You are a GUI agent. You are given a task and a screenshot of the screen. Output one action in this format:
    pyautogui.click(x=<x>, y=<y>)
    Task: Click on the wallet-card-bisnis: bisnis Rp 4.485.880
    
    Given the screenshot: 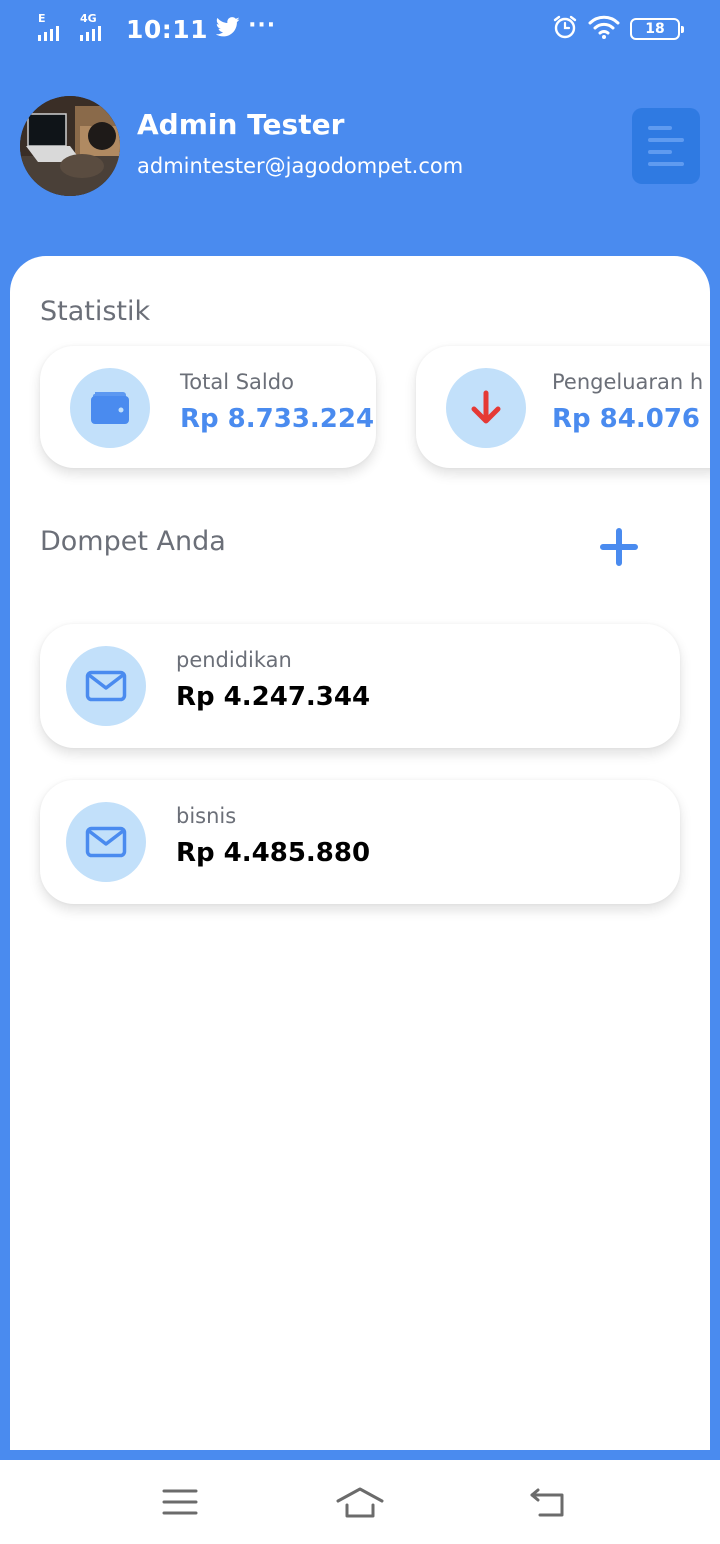 What is the action you would take?
    pyautogui.click(x=360, y=842)
    